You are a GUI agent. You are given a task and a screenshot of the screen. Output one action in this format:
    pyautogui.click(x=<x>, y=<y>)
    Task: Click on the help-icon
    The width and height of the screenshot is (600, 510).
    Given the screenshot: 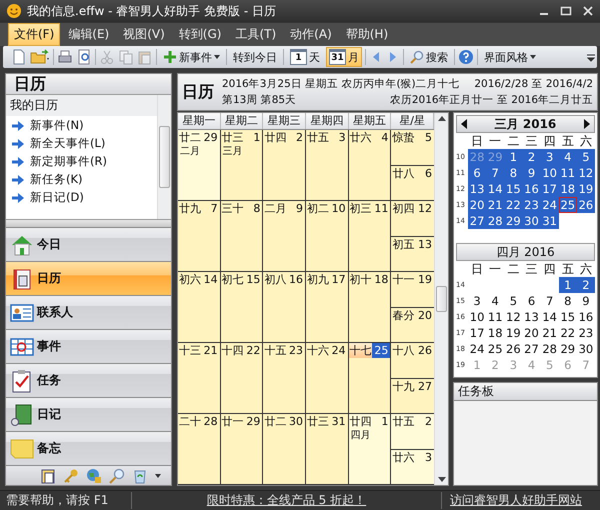 What is the action you would take?
    pyautogui.click(x=466, y=57)
    